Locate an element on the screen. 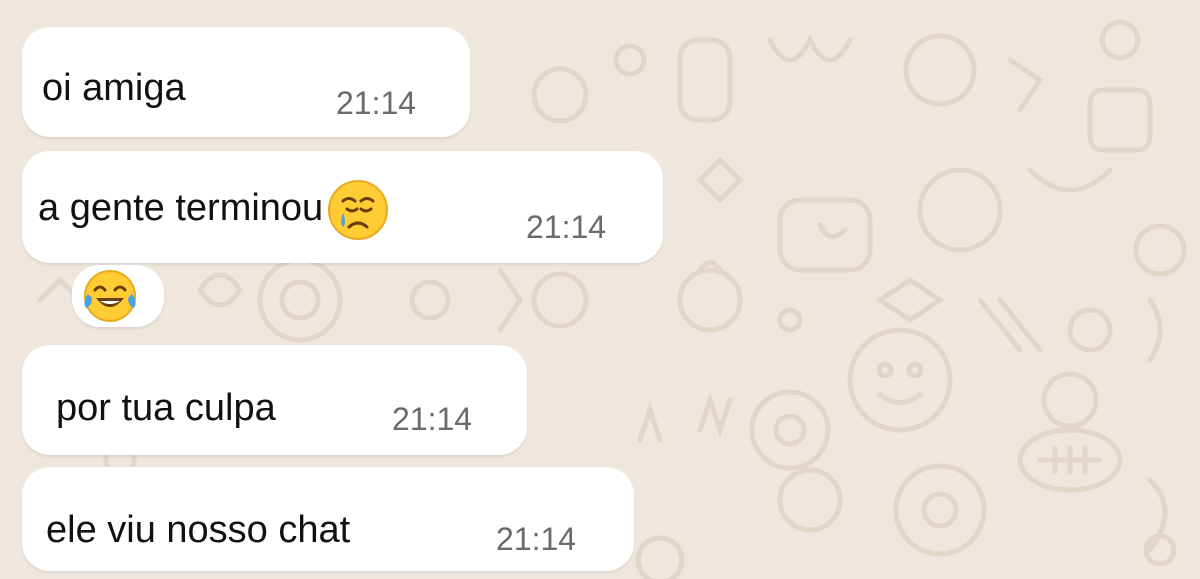  crying-face-icon is located at coordinates (358, 210).